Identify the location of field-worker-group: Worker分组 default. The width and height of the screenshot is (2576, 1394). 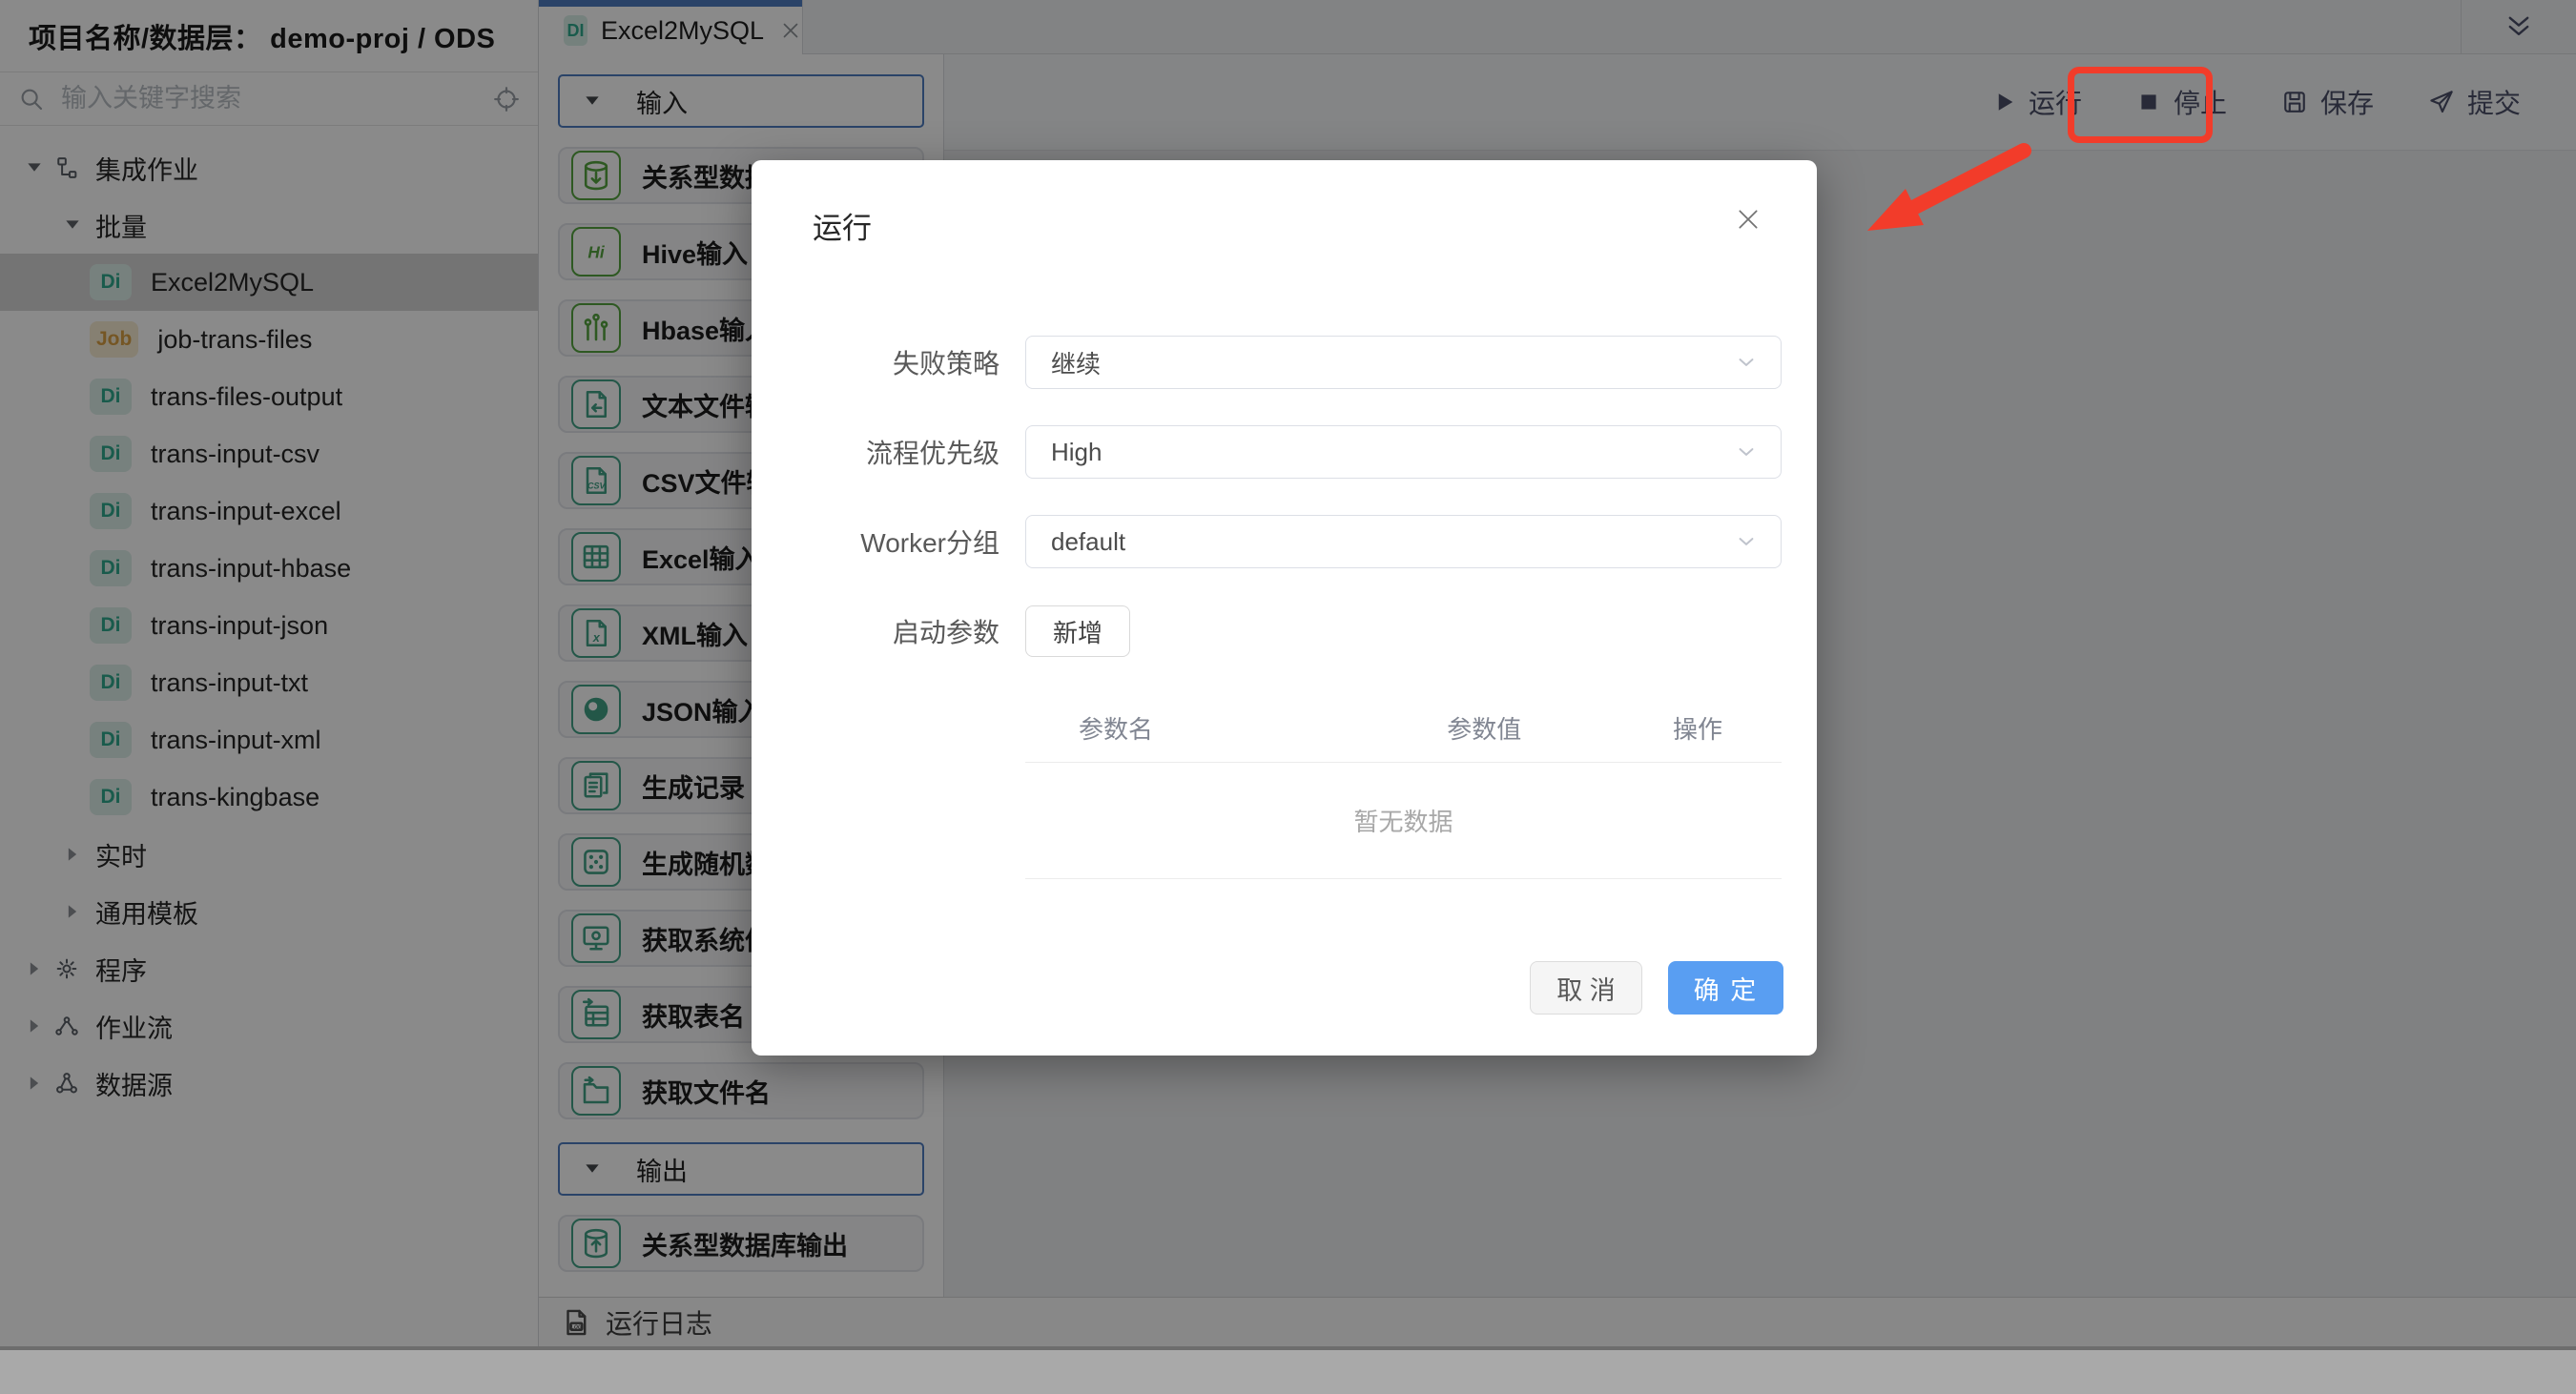
(1267, 542).